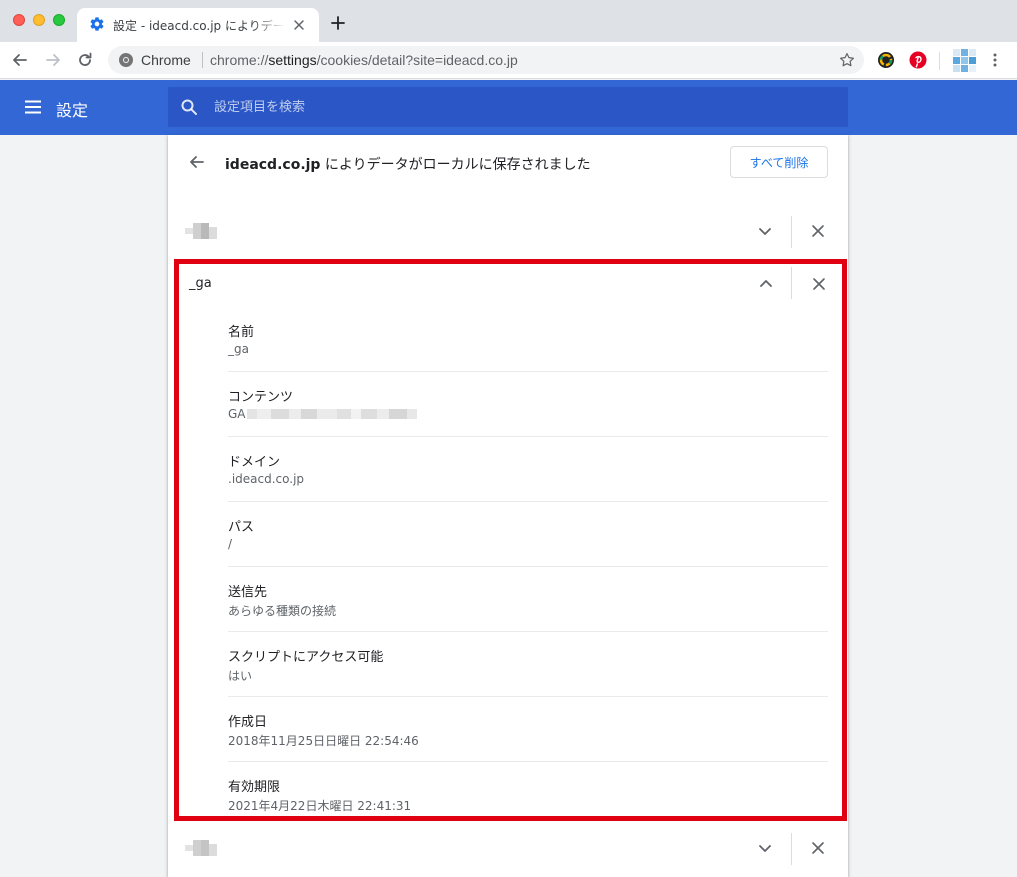 The image size is (1017, 877). Describe the element at coordinates (779, 162) in the screenshot. I see `remove-all-button: すべて削除` at that location.